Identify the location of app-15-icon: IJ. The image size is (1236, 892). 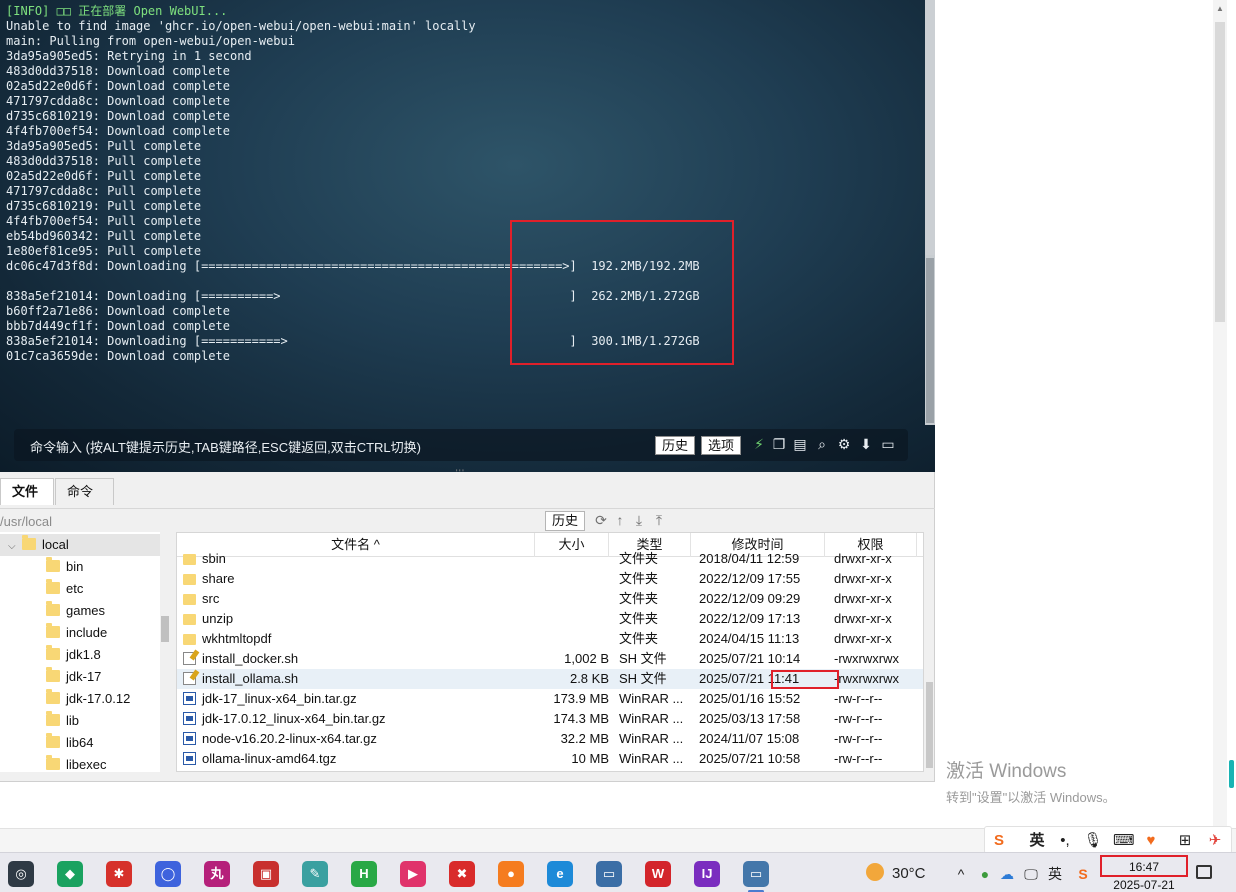
(707, 874).